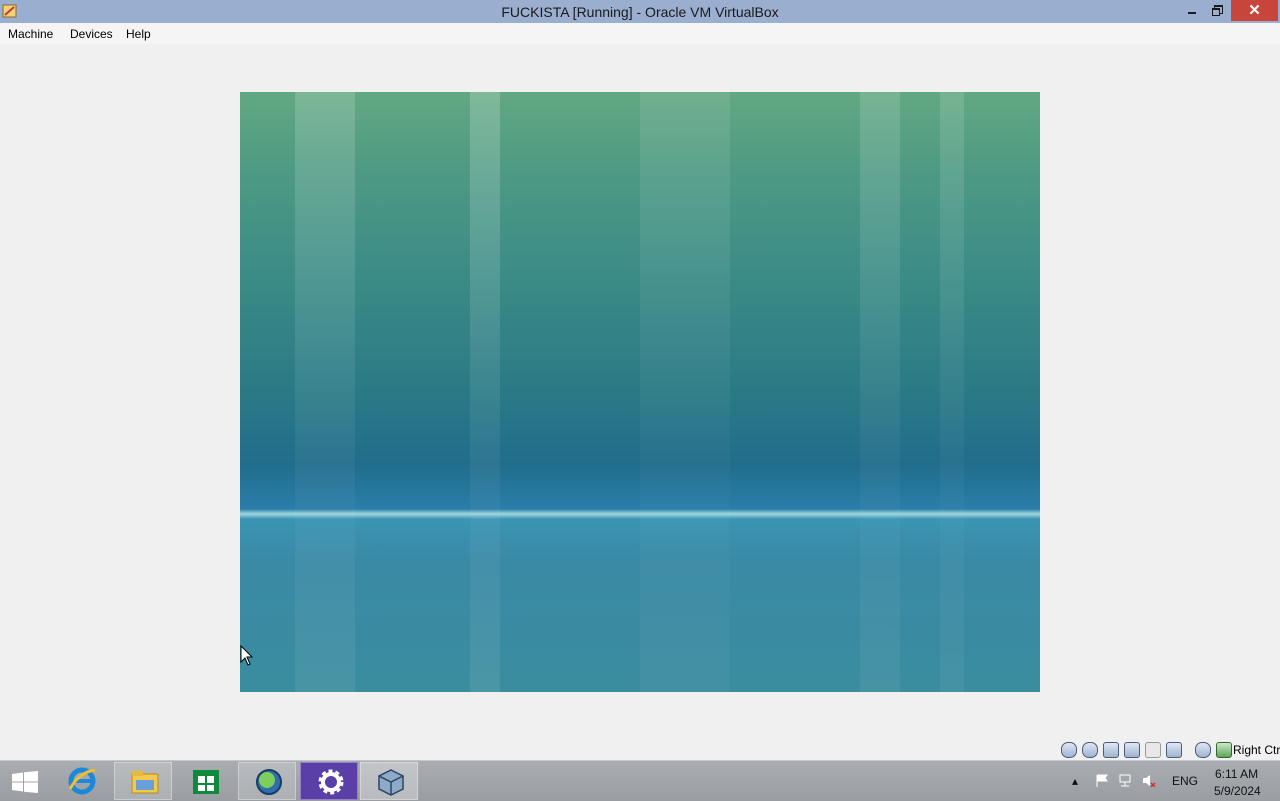 The height and width of the screenshot is (801, 1280). Describe the element at coordinates (1174, 750) in the screenshot. I see `video-capture-icon` at that location.